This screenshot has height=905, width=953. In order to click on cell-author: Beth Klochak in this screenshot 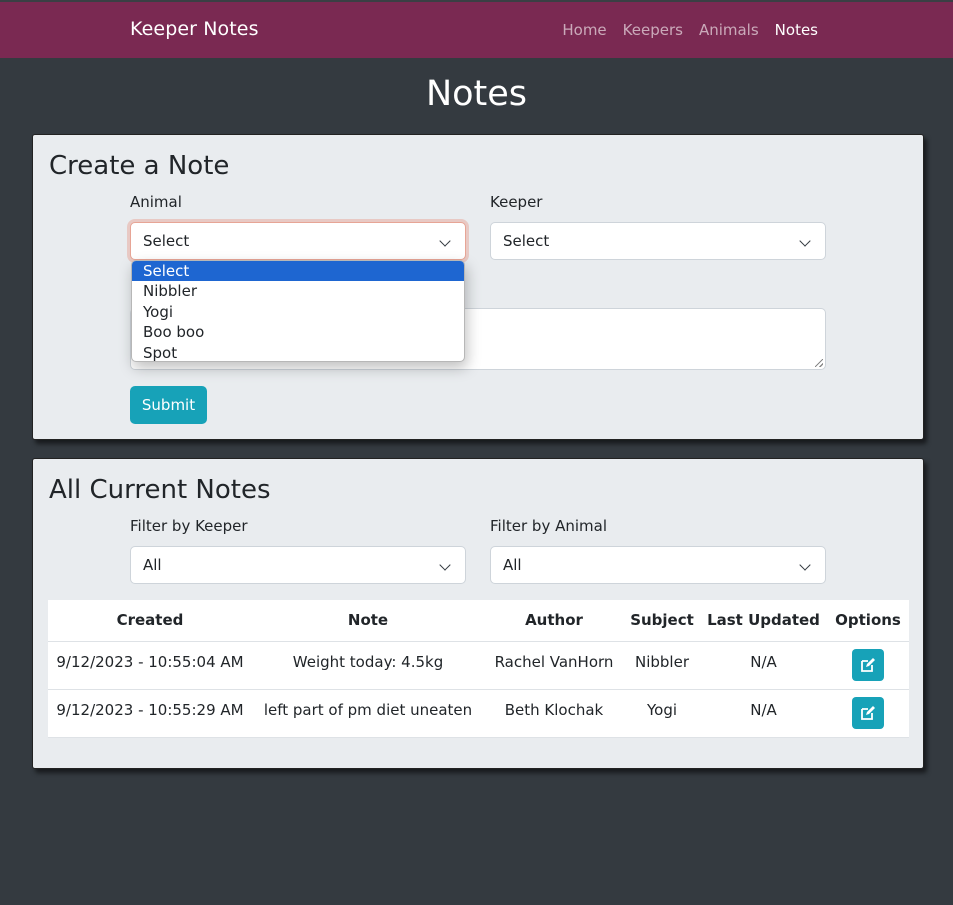, I will do `click(554, 713)`.